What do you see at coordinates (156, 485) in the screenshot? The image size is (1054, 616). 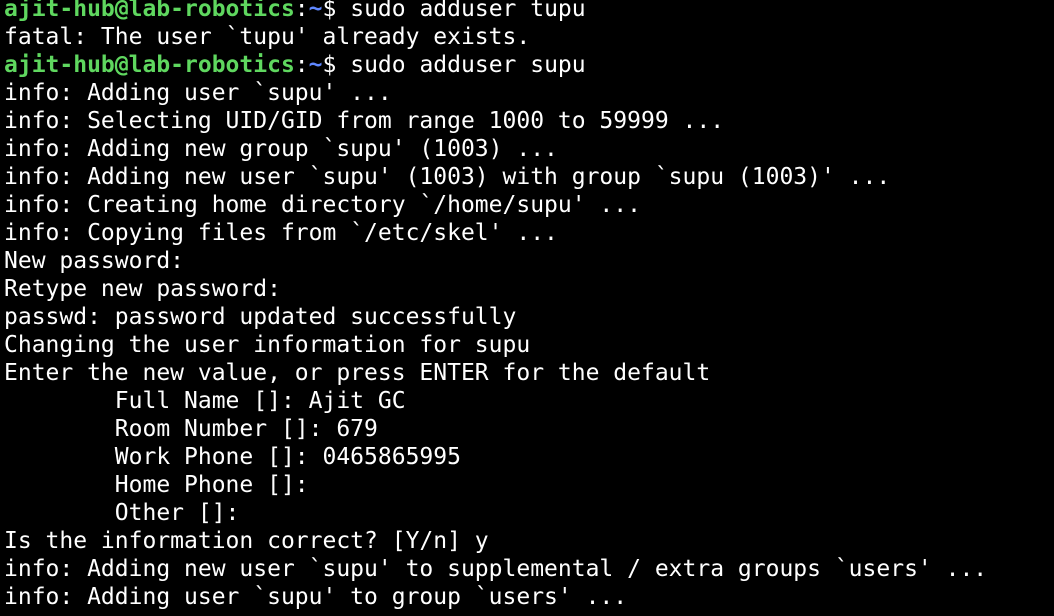 I see `output-line: Home Phone []:` at bounding box center [156, 485].